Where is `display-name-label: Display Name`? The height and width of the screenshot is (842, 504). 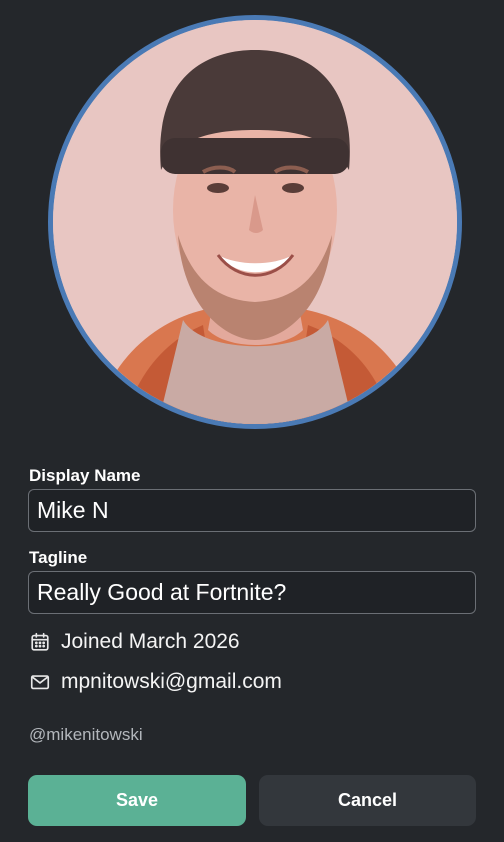
display-name-label: Display Name is located at coordinates (85, 475).